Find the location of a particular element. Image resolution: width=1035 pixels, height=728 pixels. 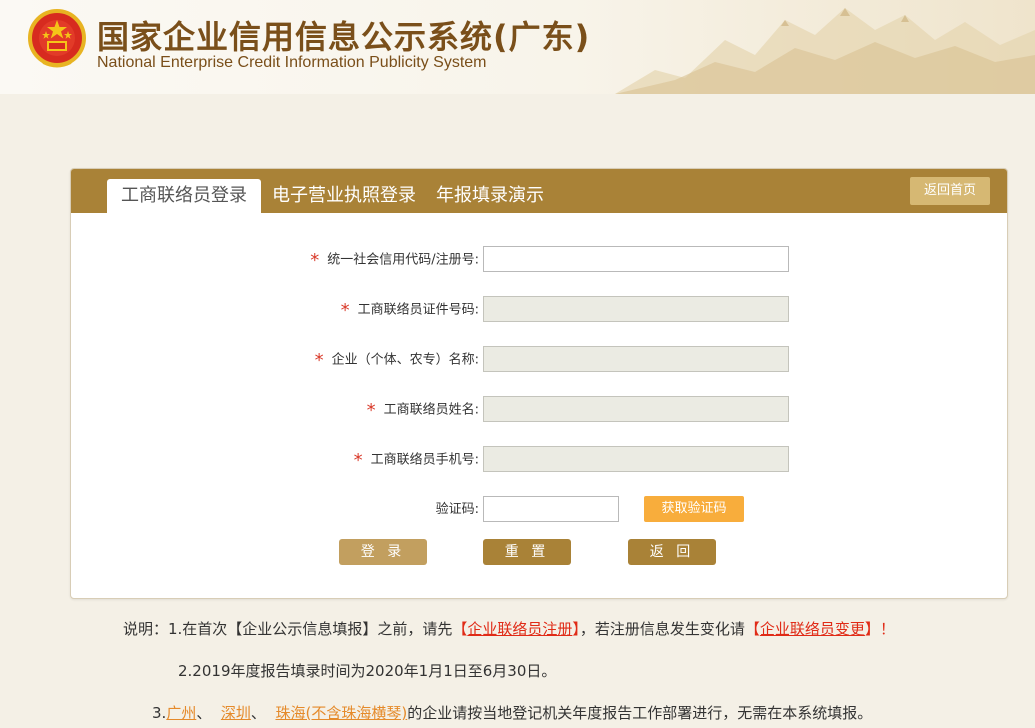

id-number-input is located at coordinates (636, 309).